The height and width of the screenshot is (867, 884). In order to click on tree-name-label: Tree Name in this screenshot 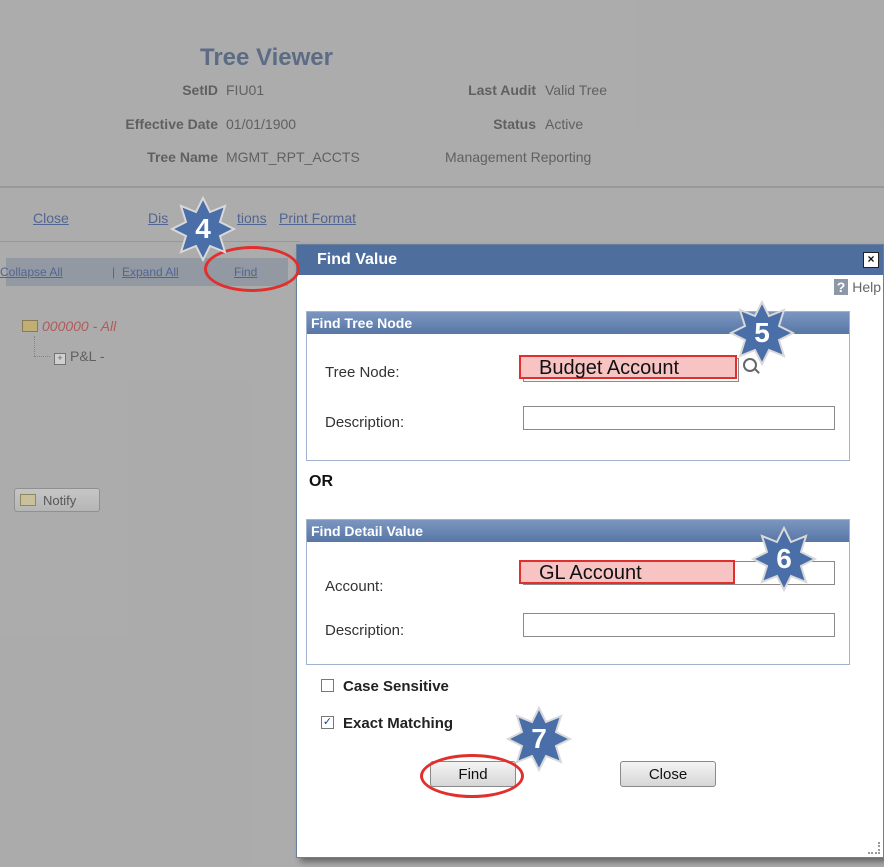, I will do `click(182, 157)`.